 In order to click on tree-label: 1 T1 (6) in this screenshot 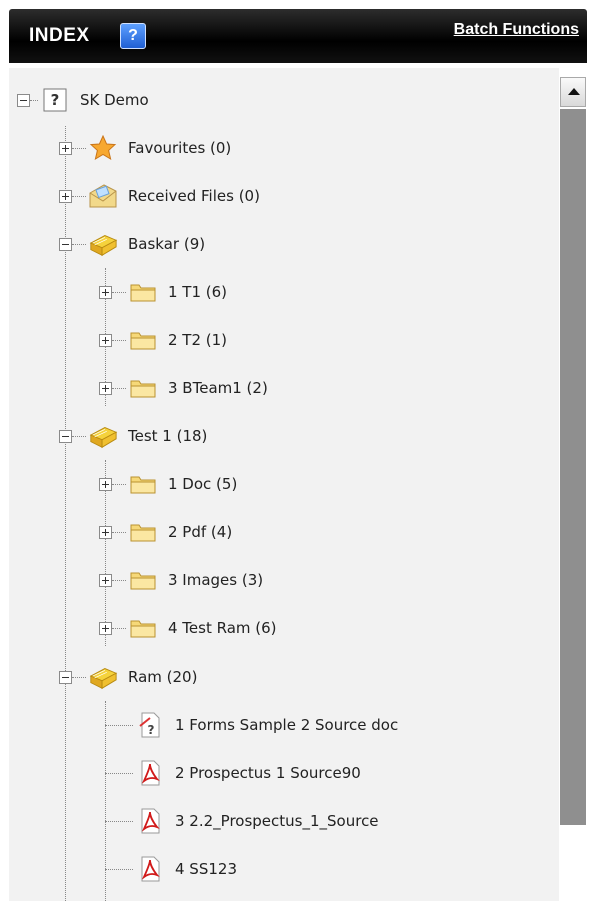, I will do `click(198, 292)`.